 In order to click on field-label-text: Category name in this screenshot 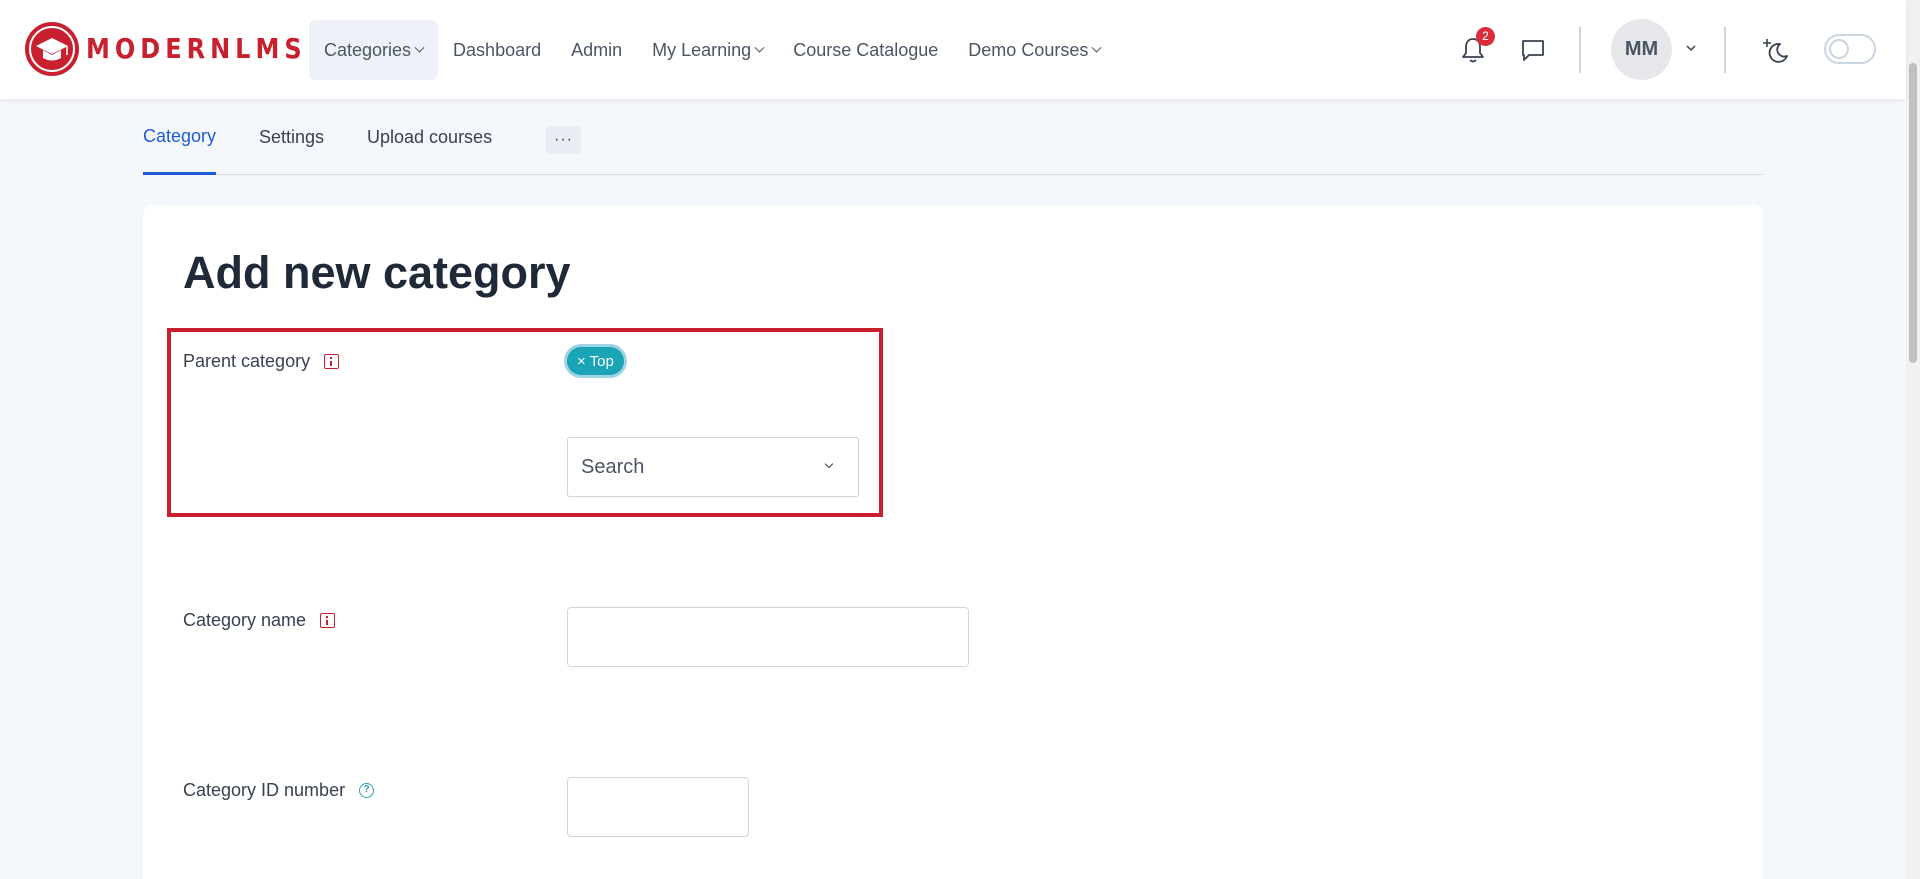, I will do `click(245, 620)`.